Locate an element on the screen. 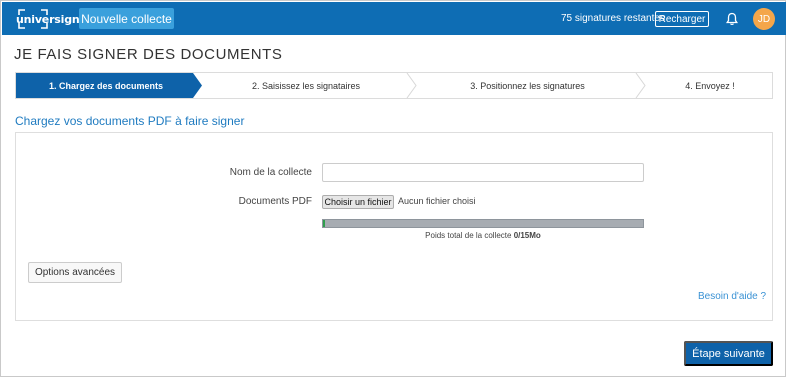 The width and height of the screenshot is (786, 377). logo-text: universign is located at coordinates (48, 19).